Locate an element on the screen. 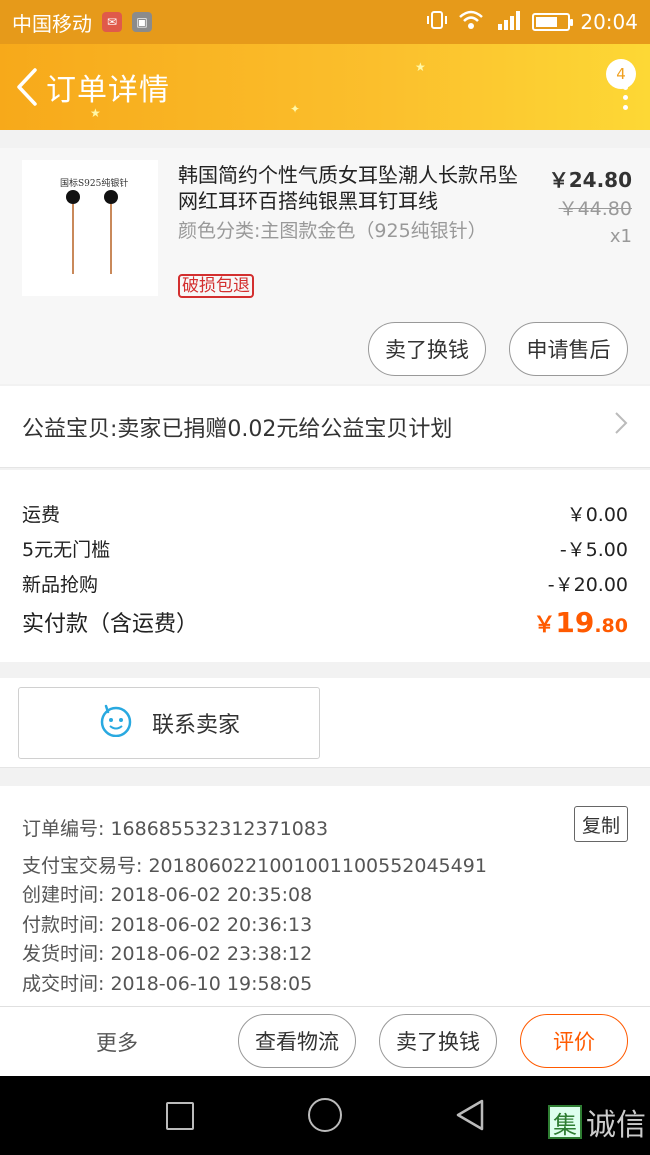 This screenshot has height=1155, width=650. back-arrow-icon is located at coordinates (27, 87).